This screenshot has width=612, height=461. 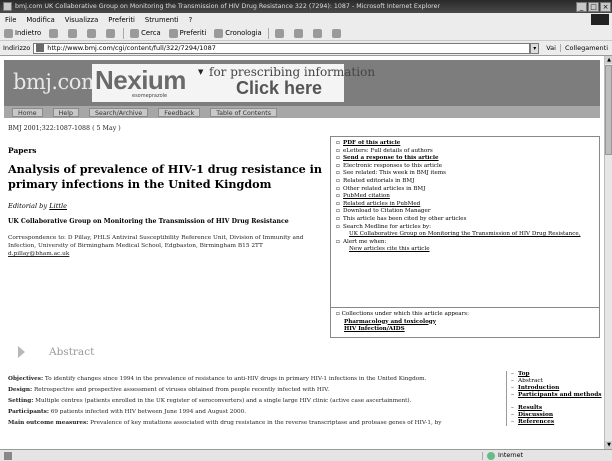 I want to click on editorial-link: Little, so click(x=58, y=206).